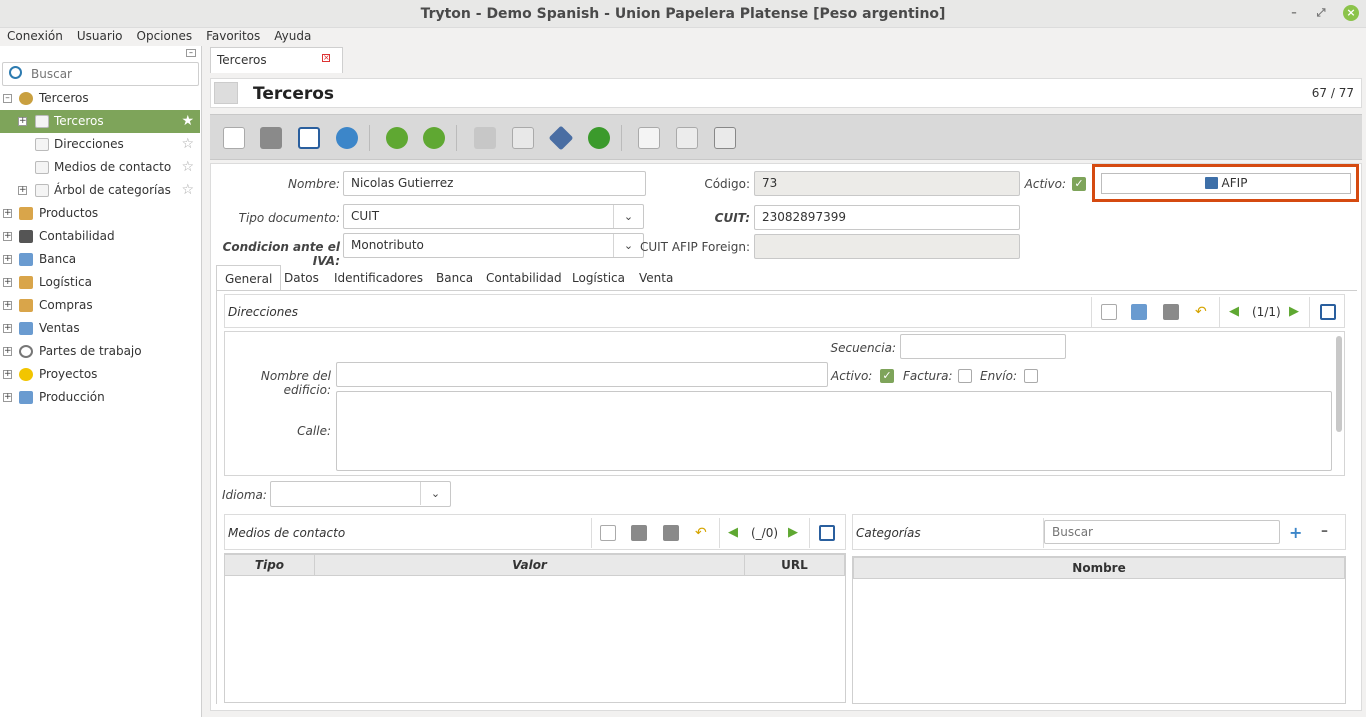  I want to click on sidebar-item-arbol-categorias: + Árbol de categorías ☆, so click(100, 190).